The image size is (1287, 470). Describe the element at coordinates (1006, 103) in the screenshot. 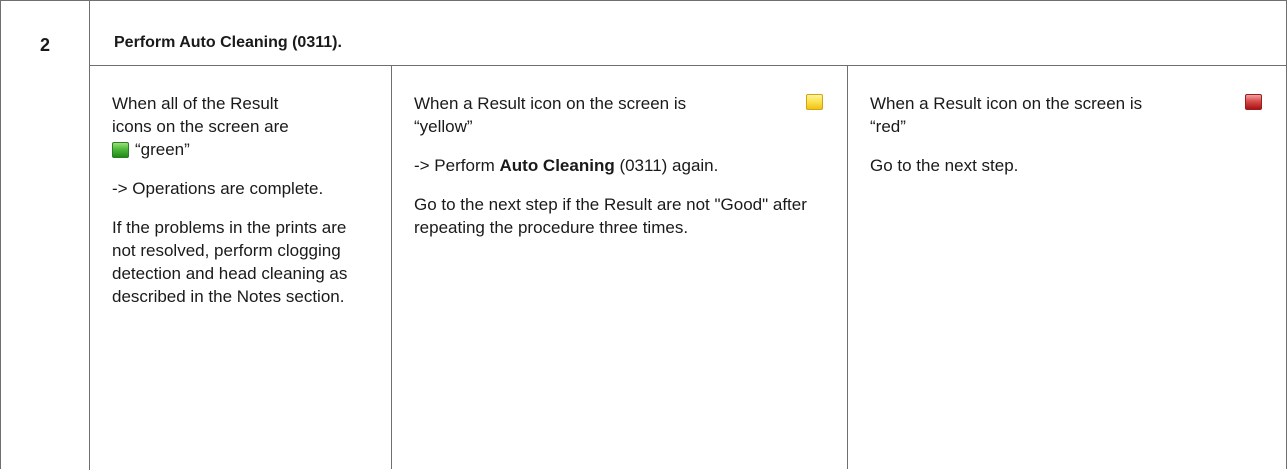

I see `condition-red-line1: When a Result icon on the screen is` at that location.